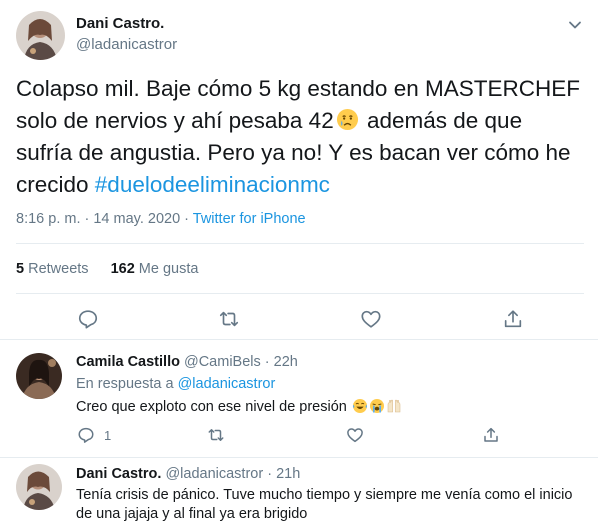 This screenshot has height=524, width=598. What do you see at coordinates (441, 120) in the screenshot?
I see `tweet-text-segment: además de que` at bounding box center [441, 120].